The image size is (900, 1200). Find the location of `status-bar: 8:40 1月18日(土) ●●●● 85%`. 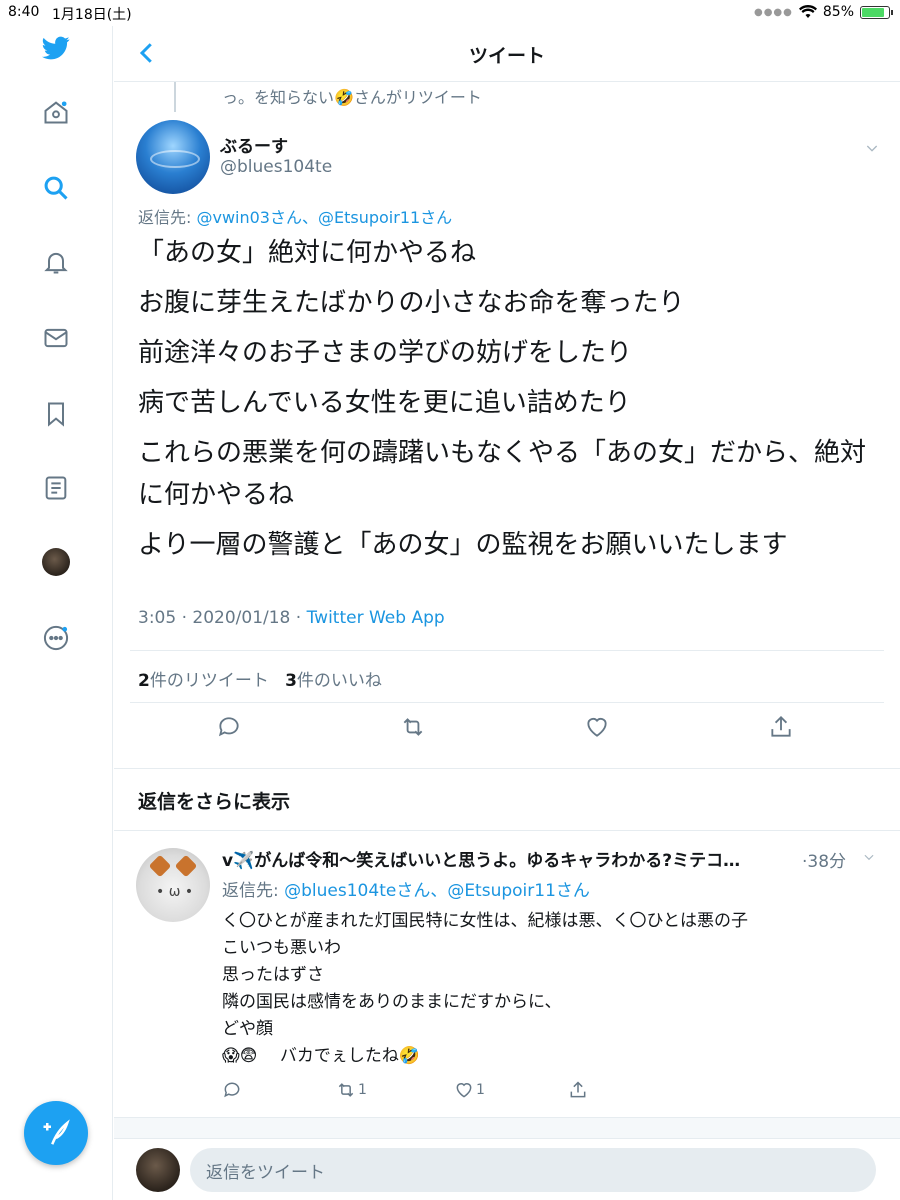

status-bar: 8:40 1月18日(土) ●●●● 85% is located at coordinates (450, 13).